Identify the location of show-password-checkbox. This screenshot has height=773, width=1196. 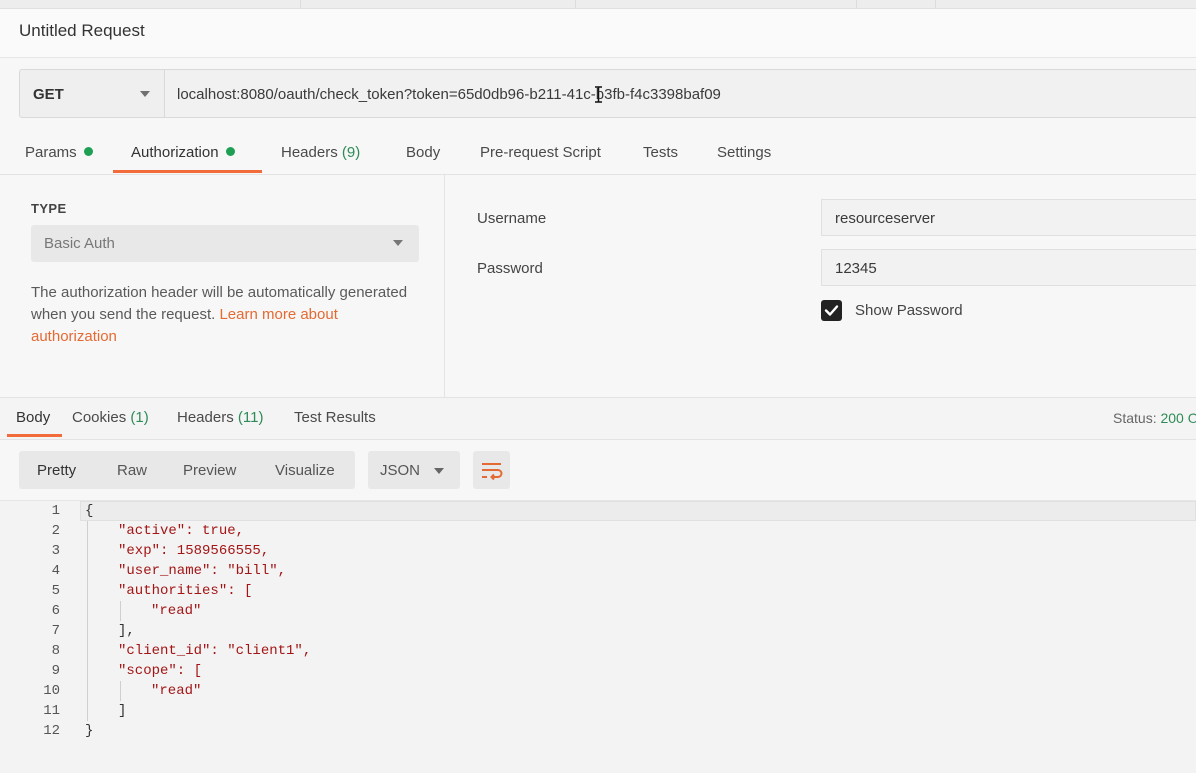
(831, 310).